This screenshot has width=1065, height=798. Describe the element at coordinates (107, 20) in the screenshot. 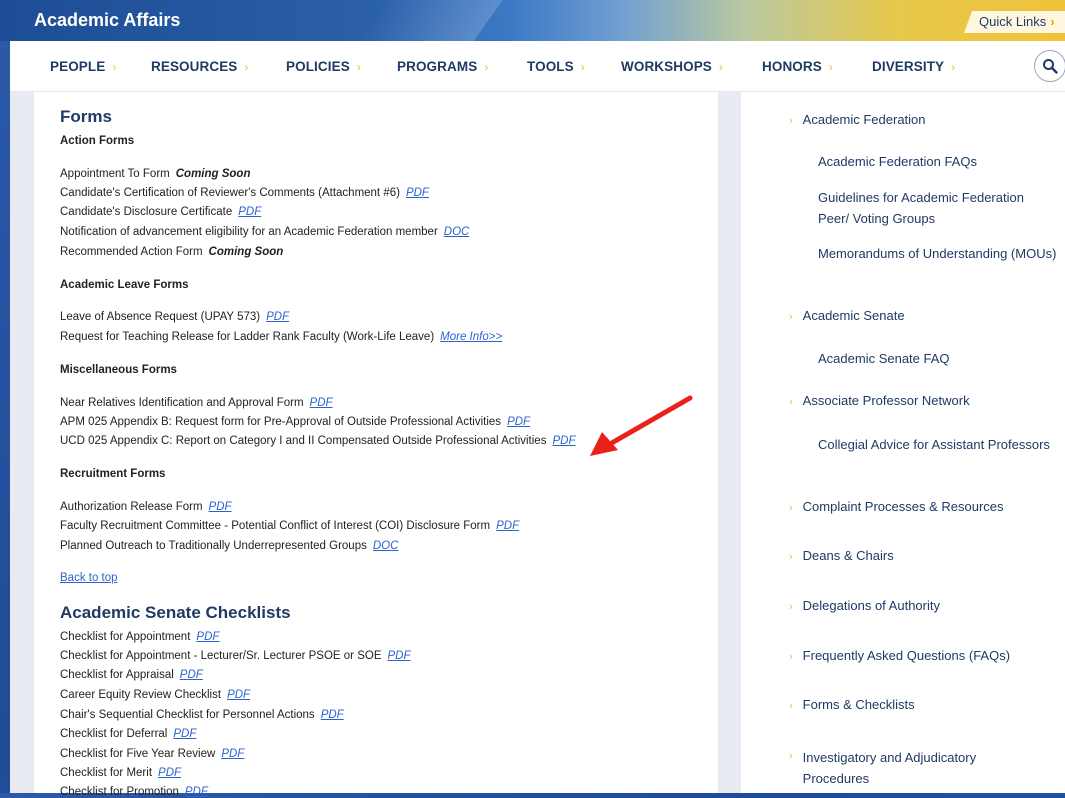

I see `site-title: Academic Affairs` at that location.